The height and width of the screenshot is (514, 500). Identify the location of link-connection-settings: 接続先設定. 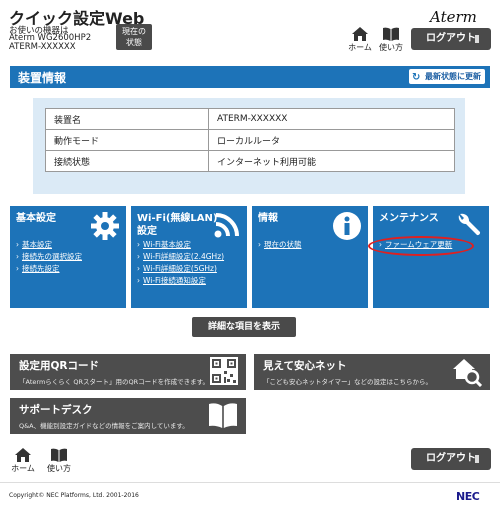
(49, 269).